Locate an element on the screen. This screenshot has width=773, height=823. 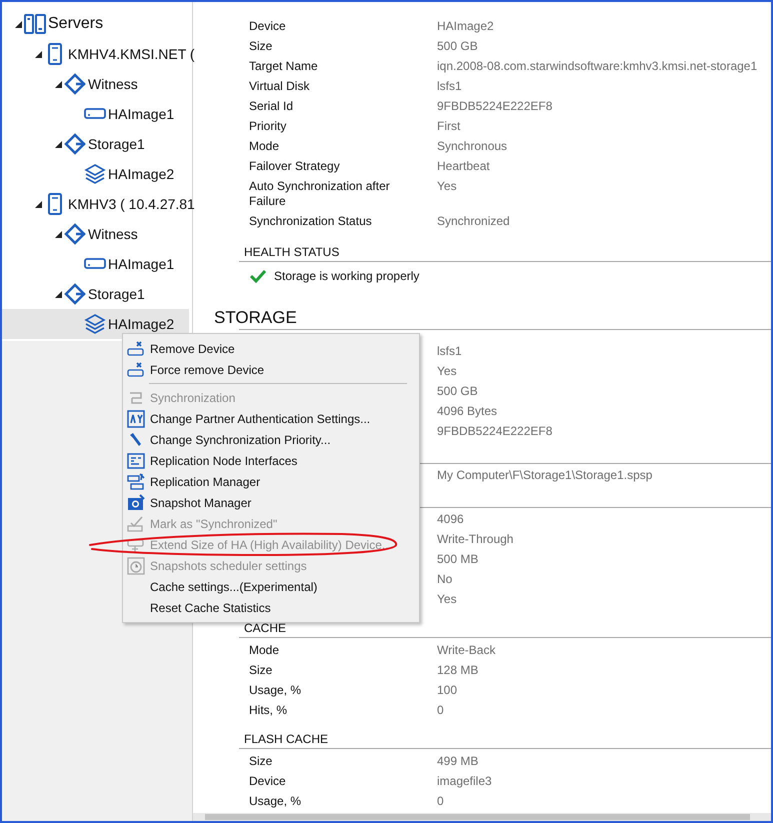
menu-item: Snapshot Manager is located at coordinates (271, 502).